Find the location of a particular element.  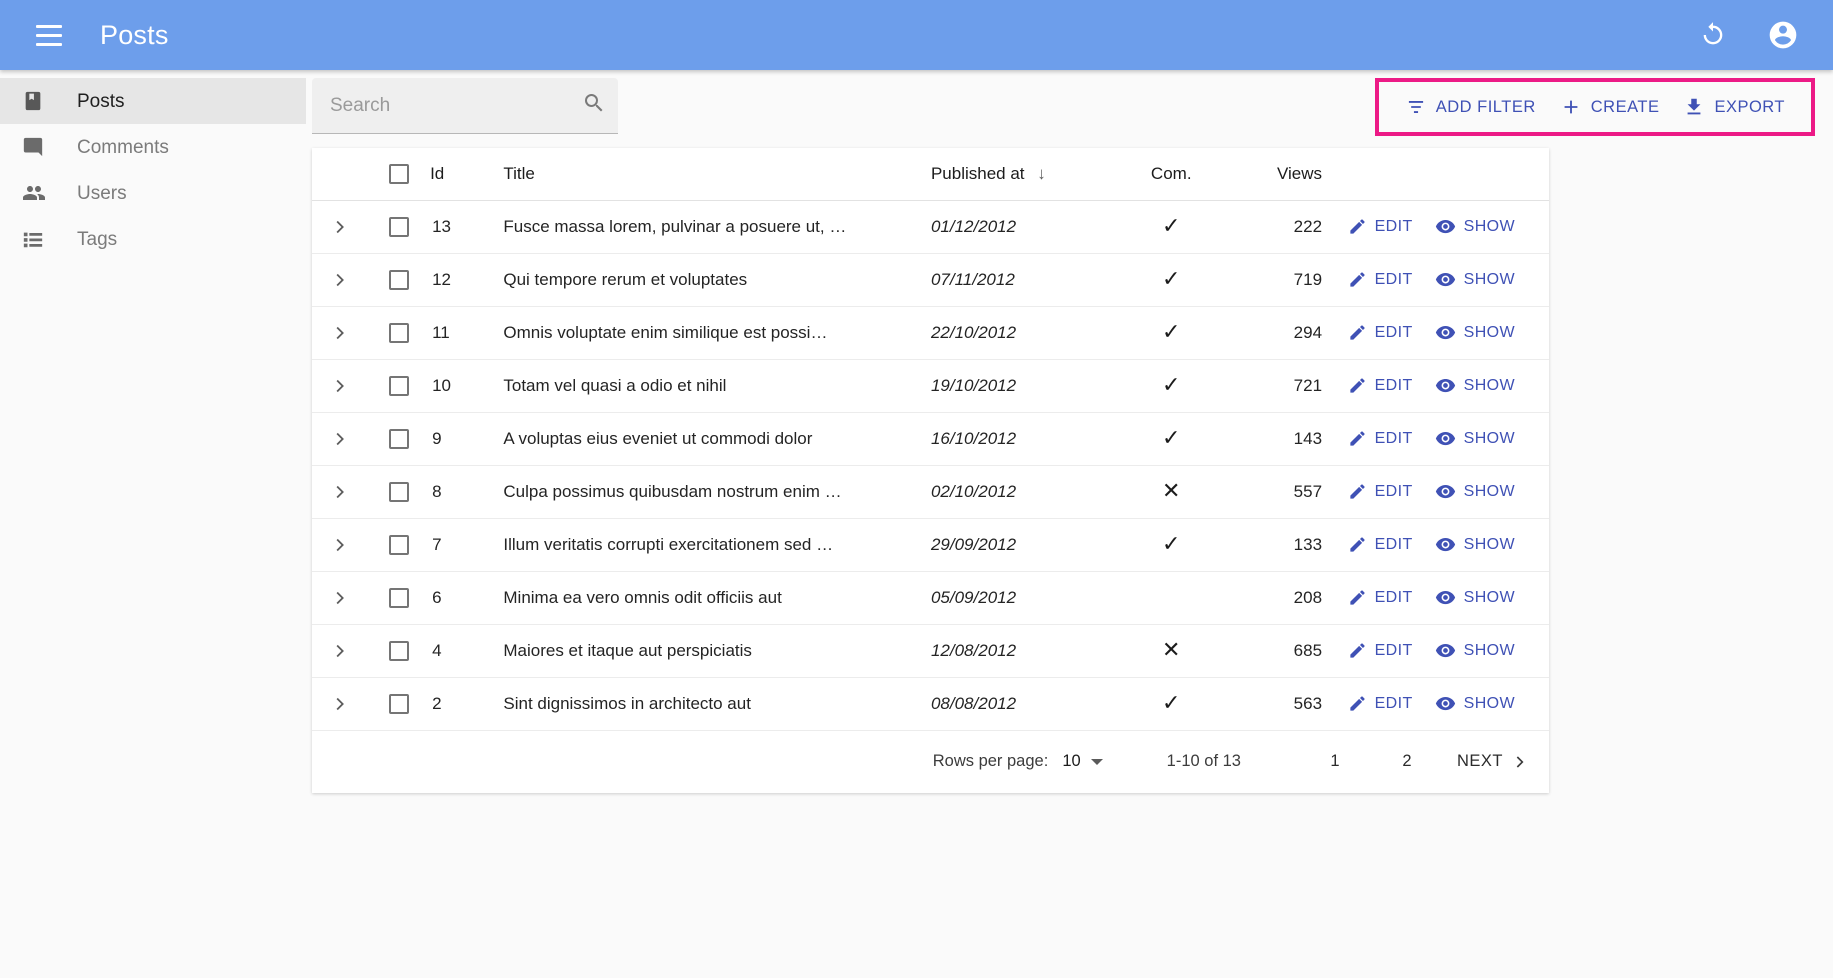

comment-icon is located at coordinates (37, 147).